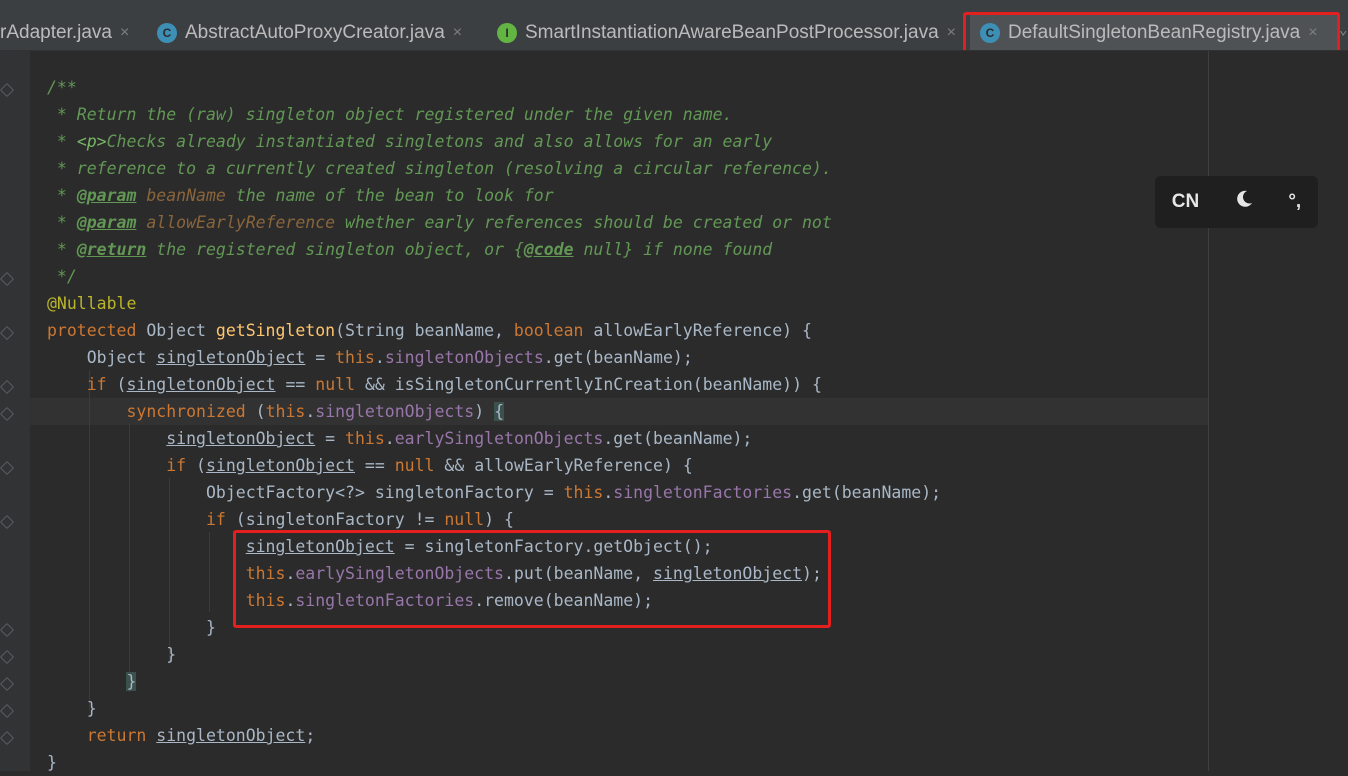 Image resolution: width=1348 pixels, height=776 pixels. I want to click on punctuation-toggle: °,, so click(1294, 202).